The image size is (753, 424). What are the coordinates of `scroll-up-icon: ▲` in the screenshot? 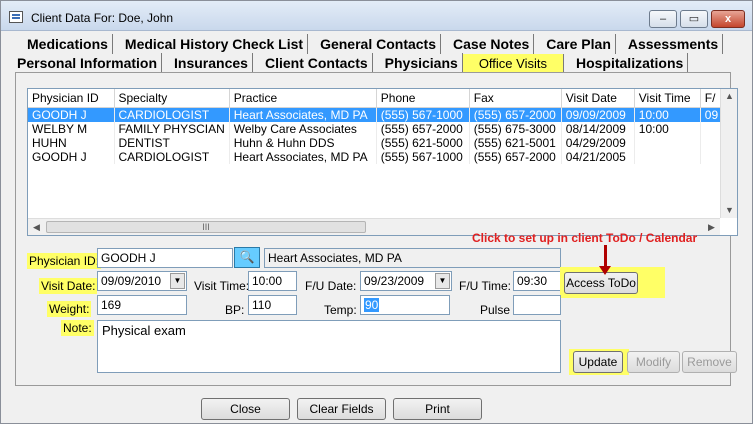 It's located at (729, 96).